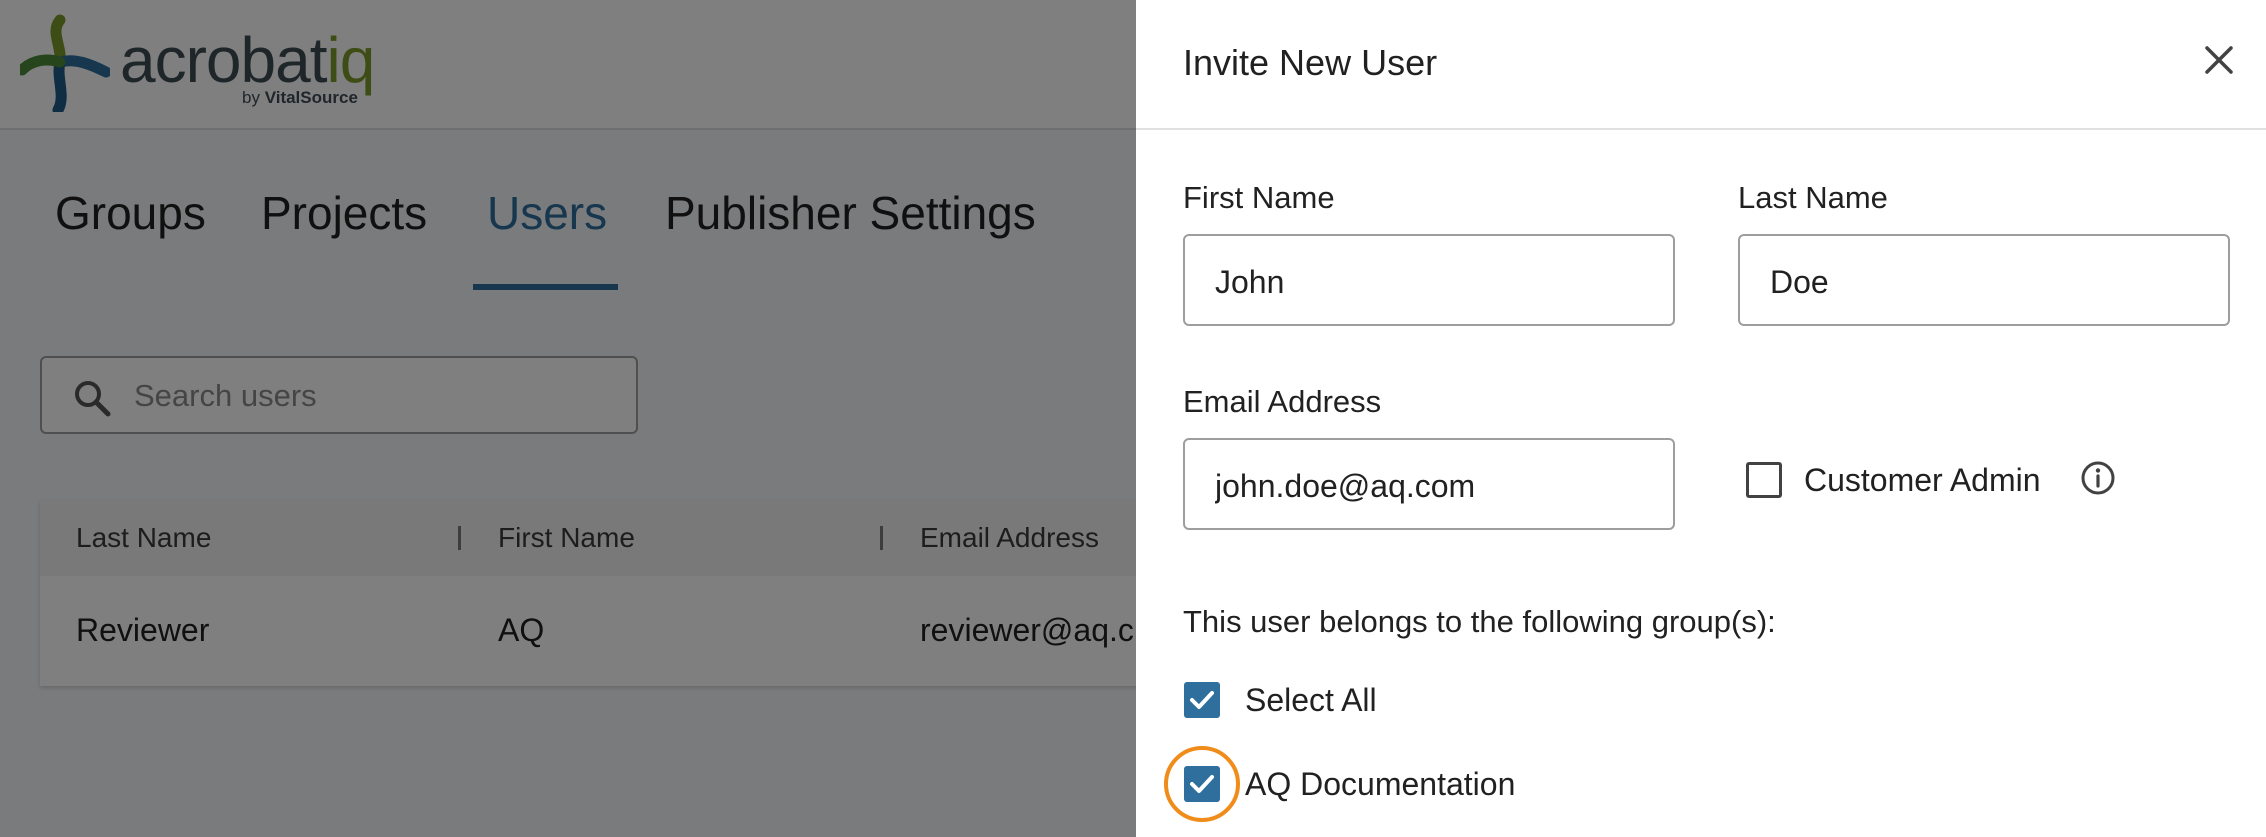 Image resolution: width=2266 pixels, height=837 pixels. I want to click on first-name-label: First Name, so click(1259, 197).